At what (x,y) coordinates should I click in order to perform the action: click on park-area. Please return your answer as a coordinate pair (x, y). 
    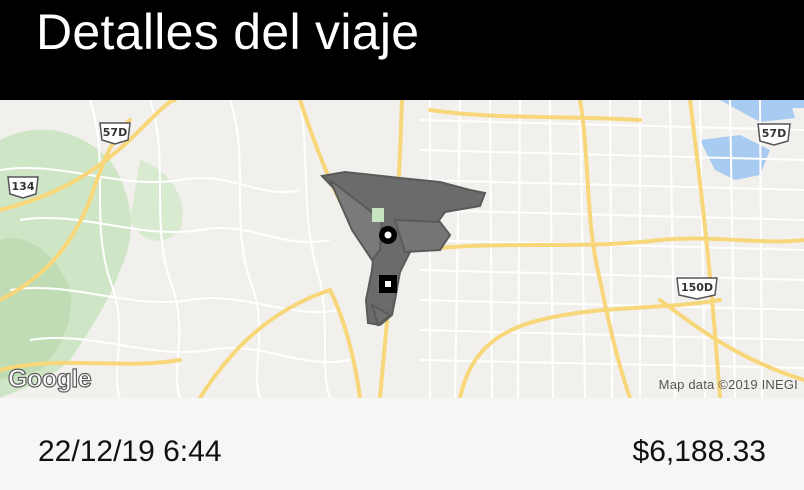
    Looking at the image, I should click on (378, 215).